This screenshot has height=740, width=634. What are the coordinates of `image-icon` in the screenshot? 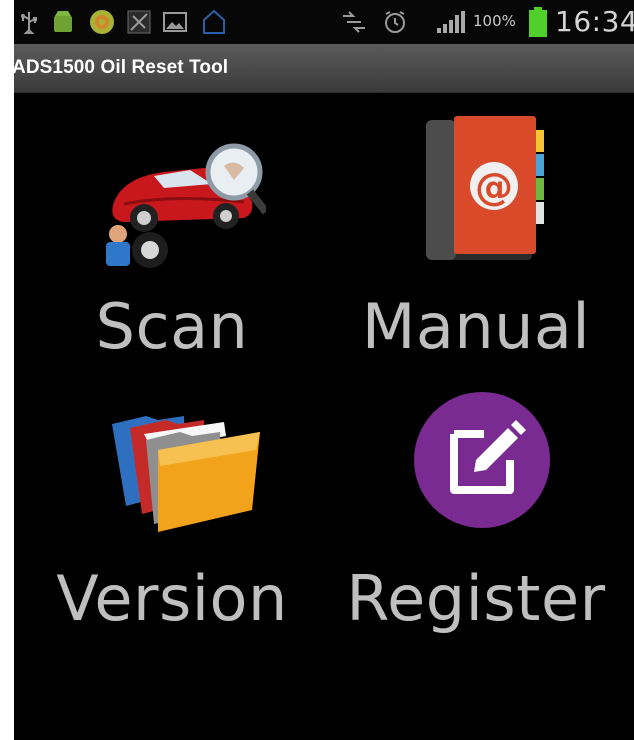 It's located at (175, 22).